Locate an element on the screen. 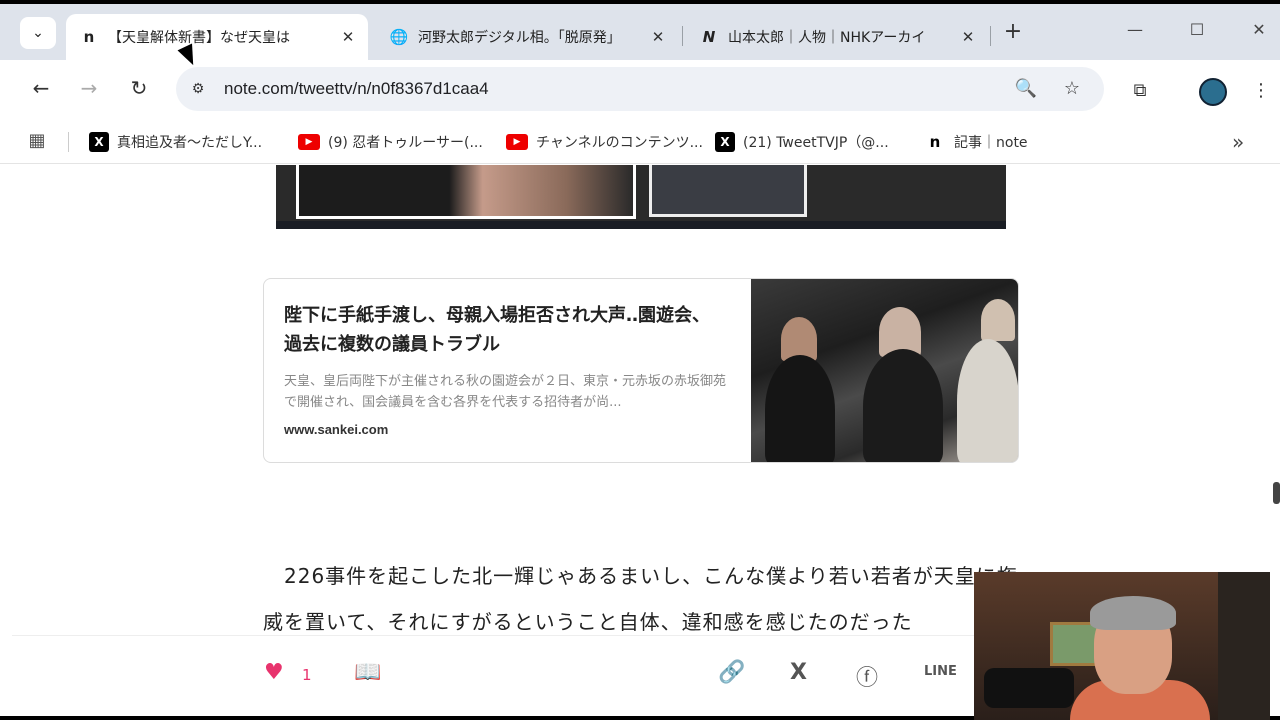  note-icon: n is located at coordinates (935, 142).